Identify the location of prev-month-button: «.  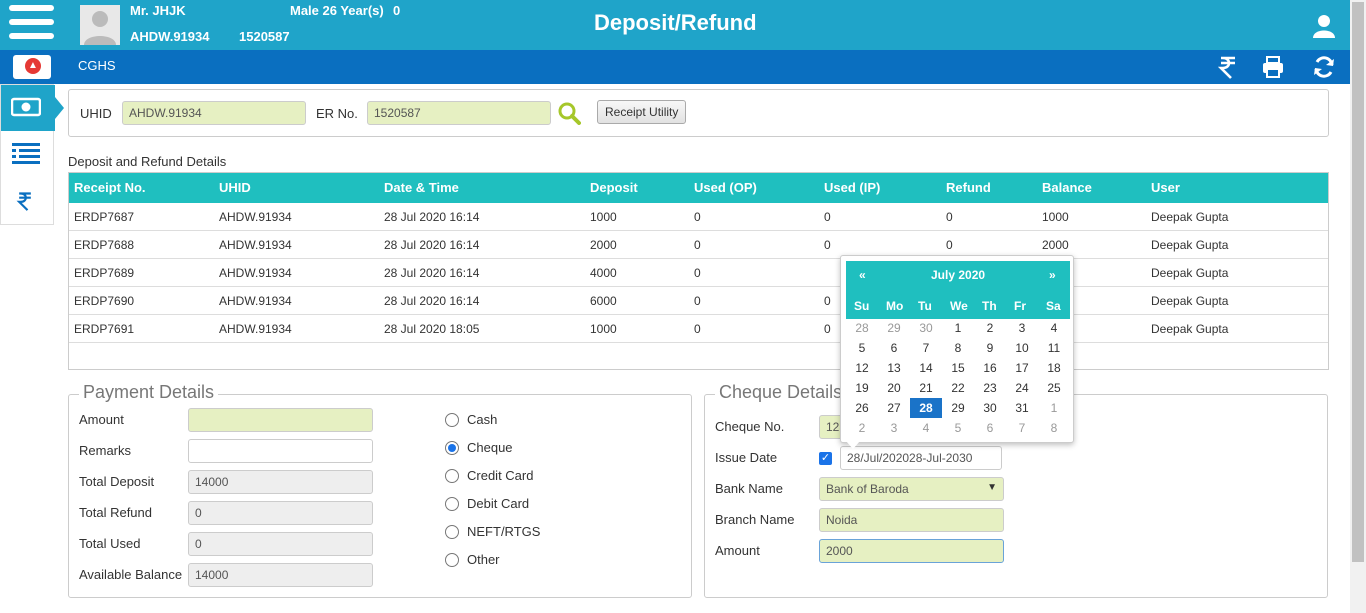
(862, 275).